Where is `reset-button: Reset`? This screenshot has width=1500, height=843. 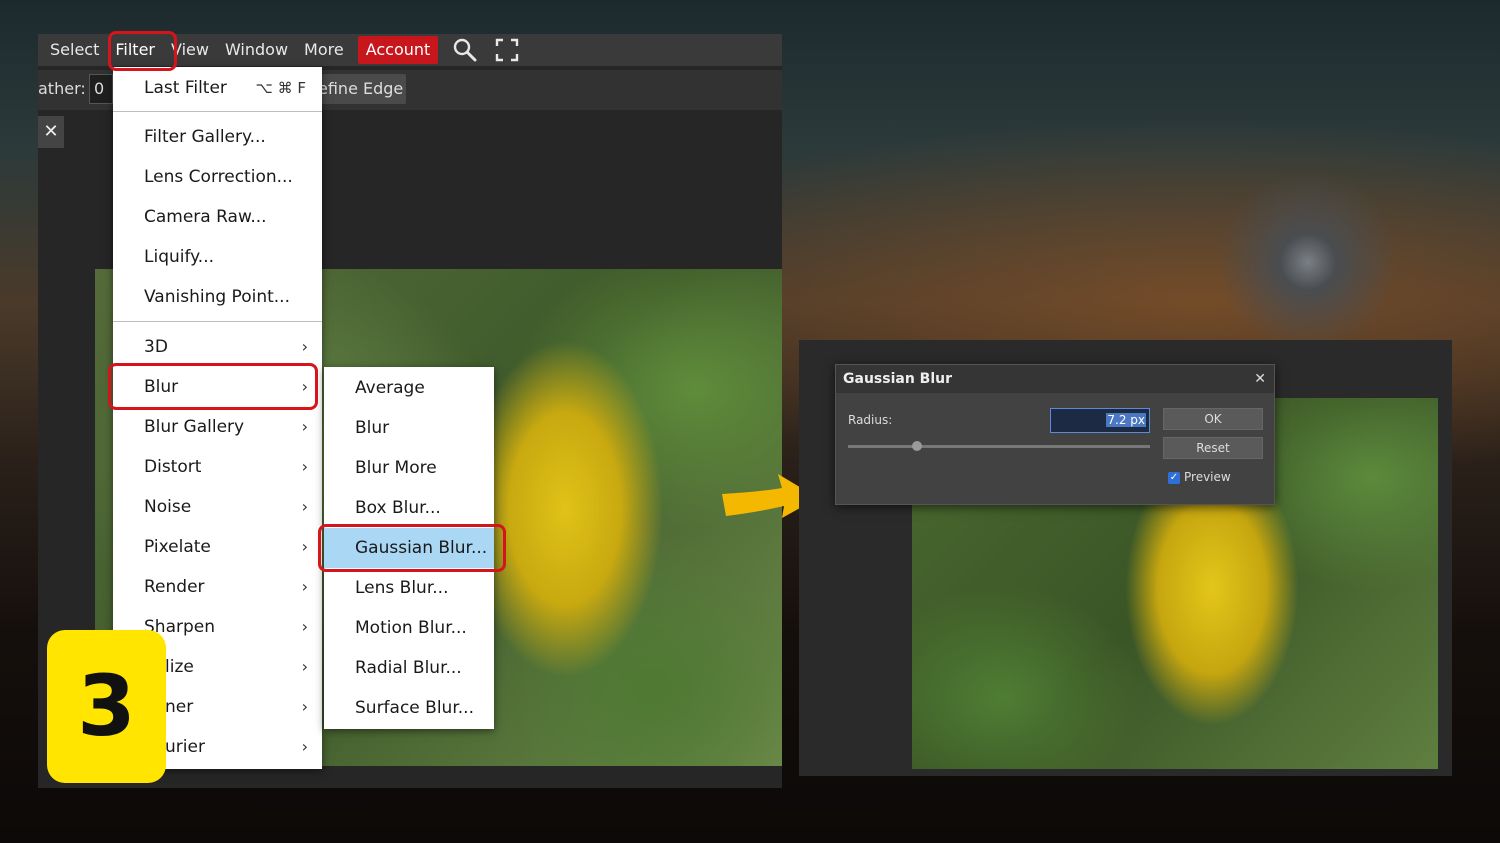 reset-button: Reset is located at coordinates (1213, 448).